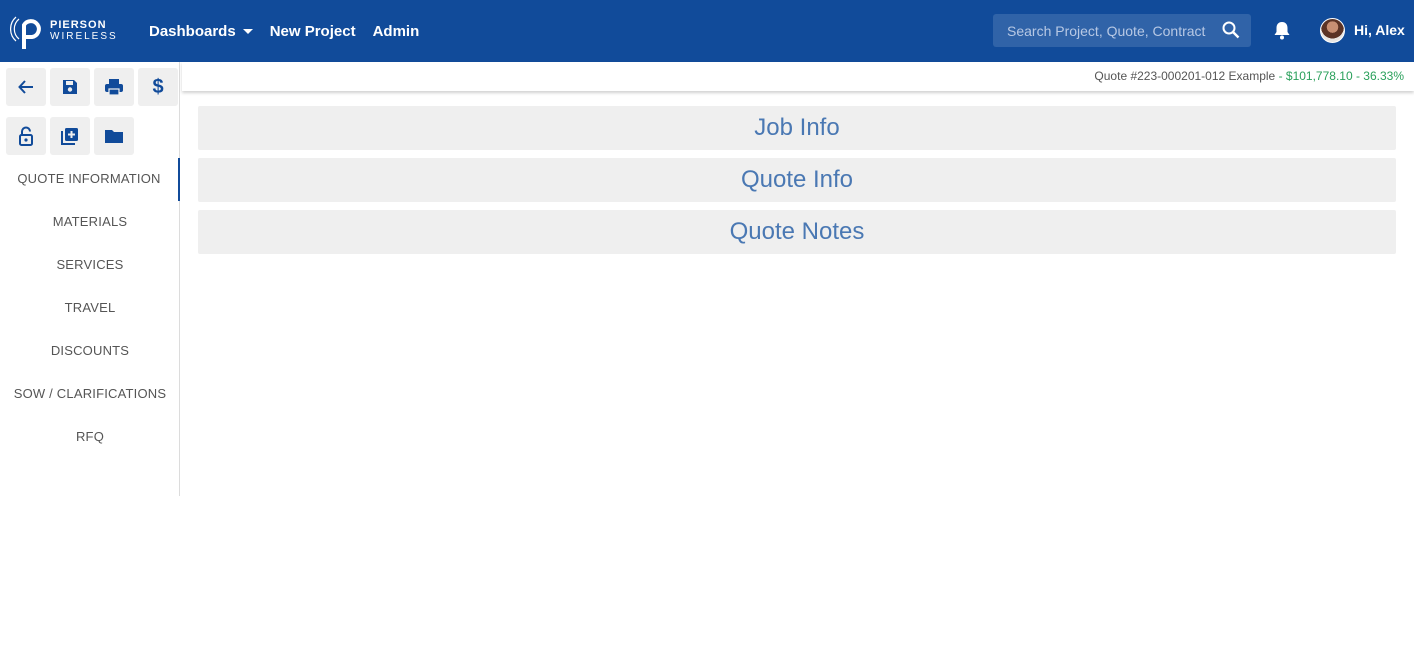 The image size is (1414, 652). What do you see at coordinates (90, 351) in the screenshot?
I see `sidebar-item-discounts: DISCOUNTS` at bounding box center [90, 351].